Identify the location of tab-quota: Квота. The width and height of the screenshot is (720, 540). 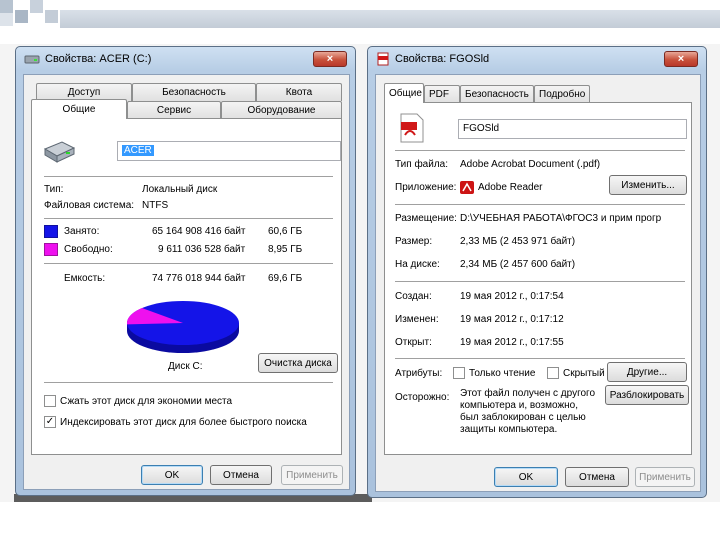
(299, 92).